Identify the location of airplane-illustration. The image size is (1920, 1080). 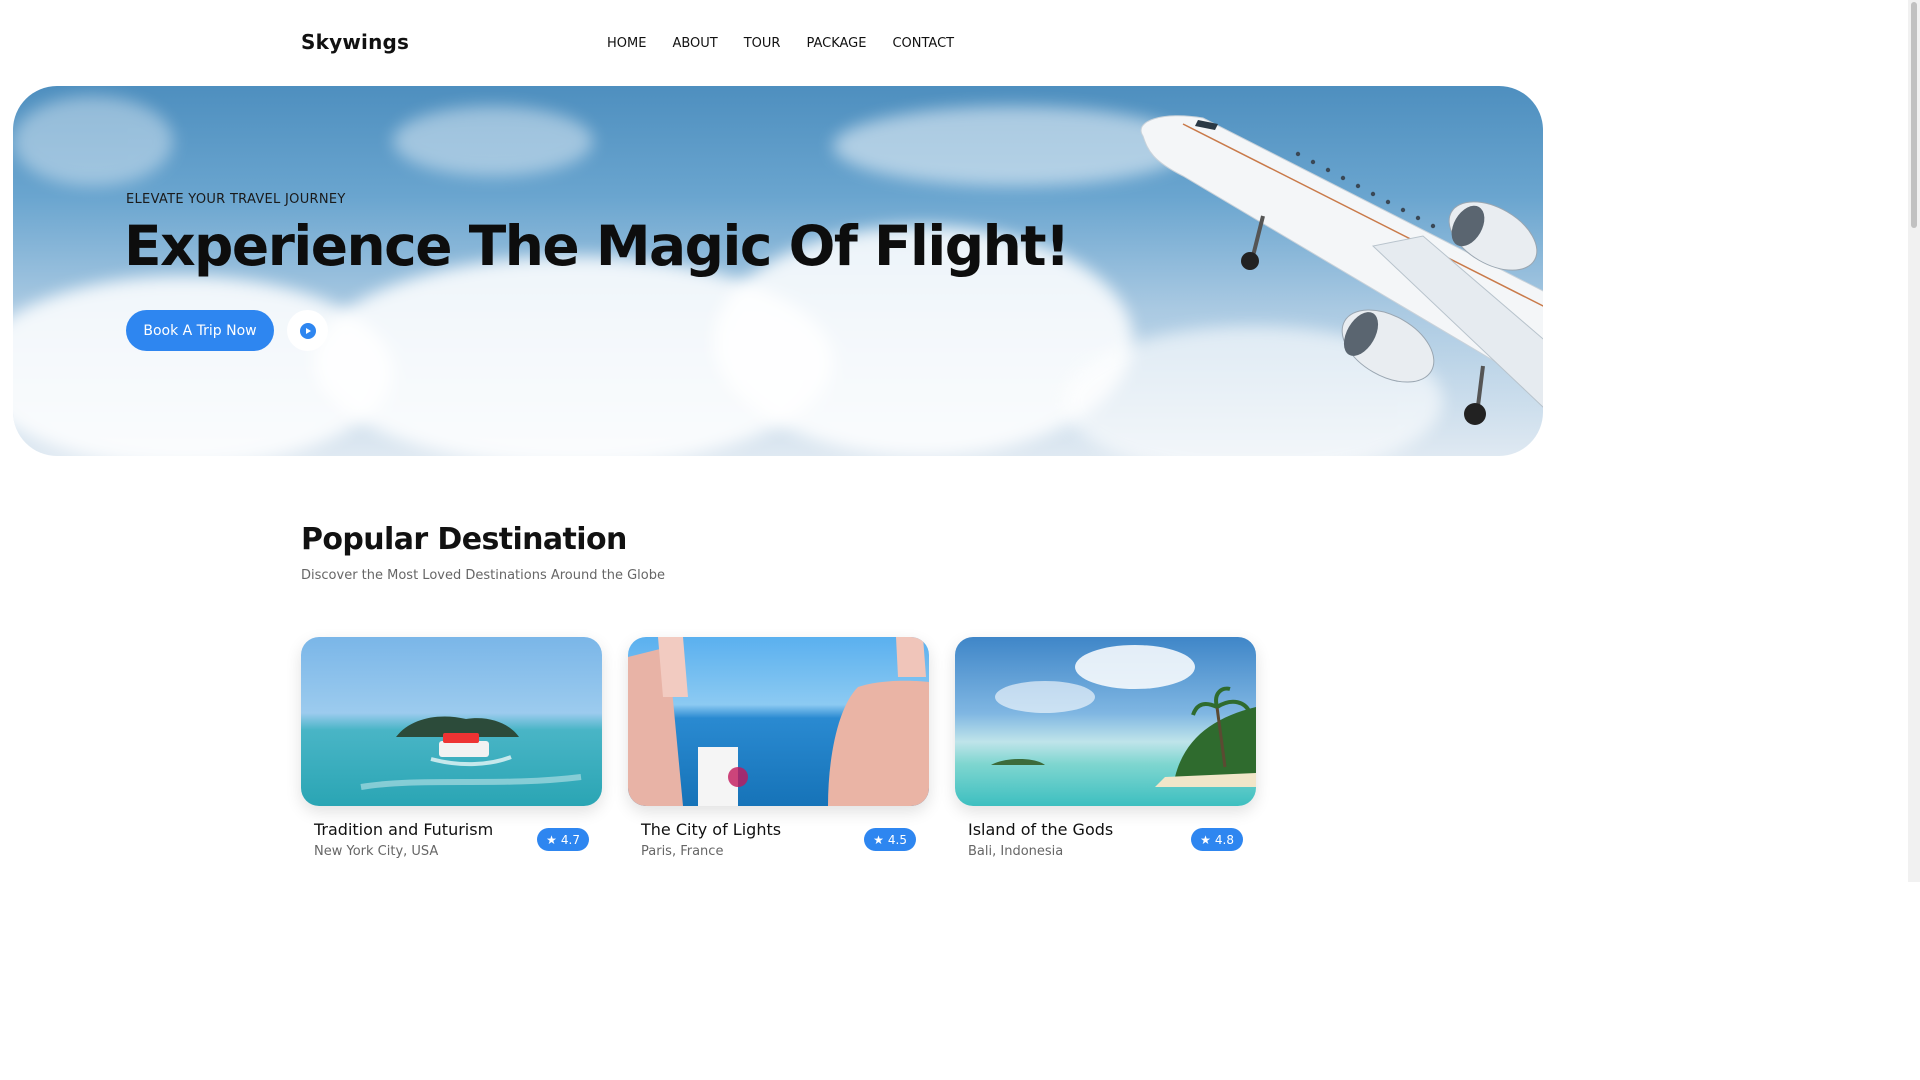
(1341, 270).